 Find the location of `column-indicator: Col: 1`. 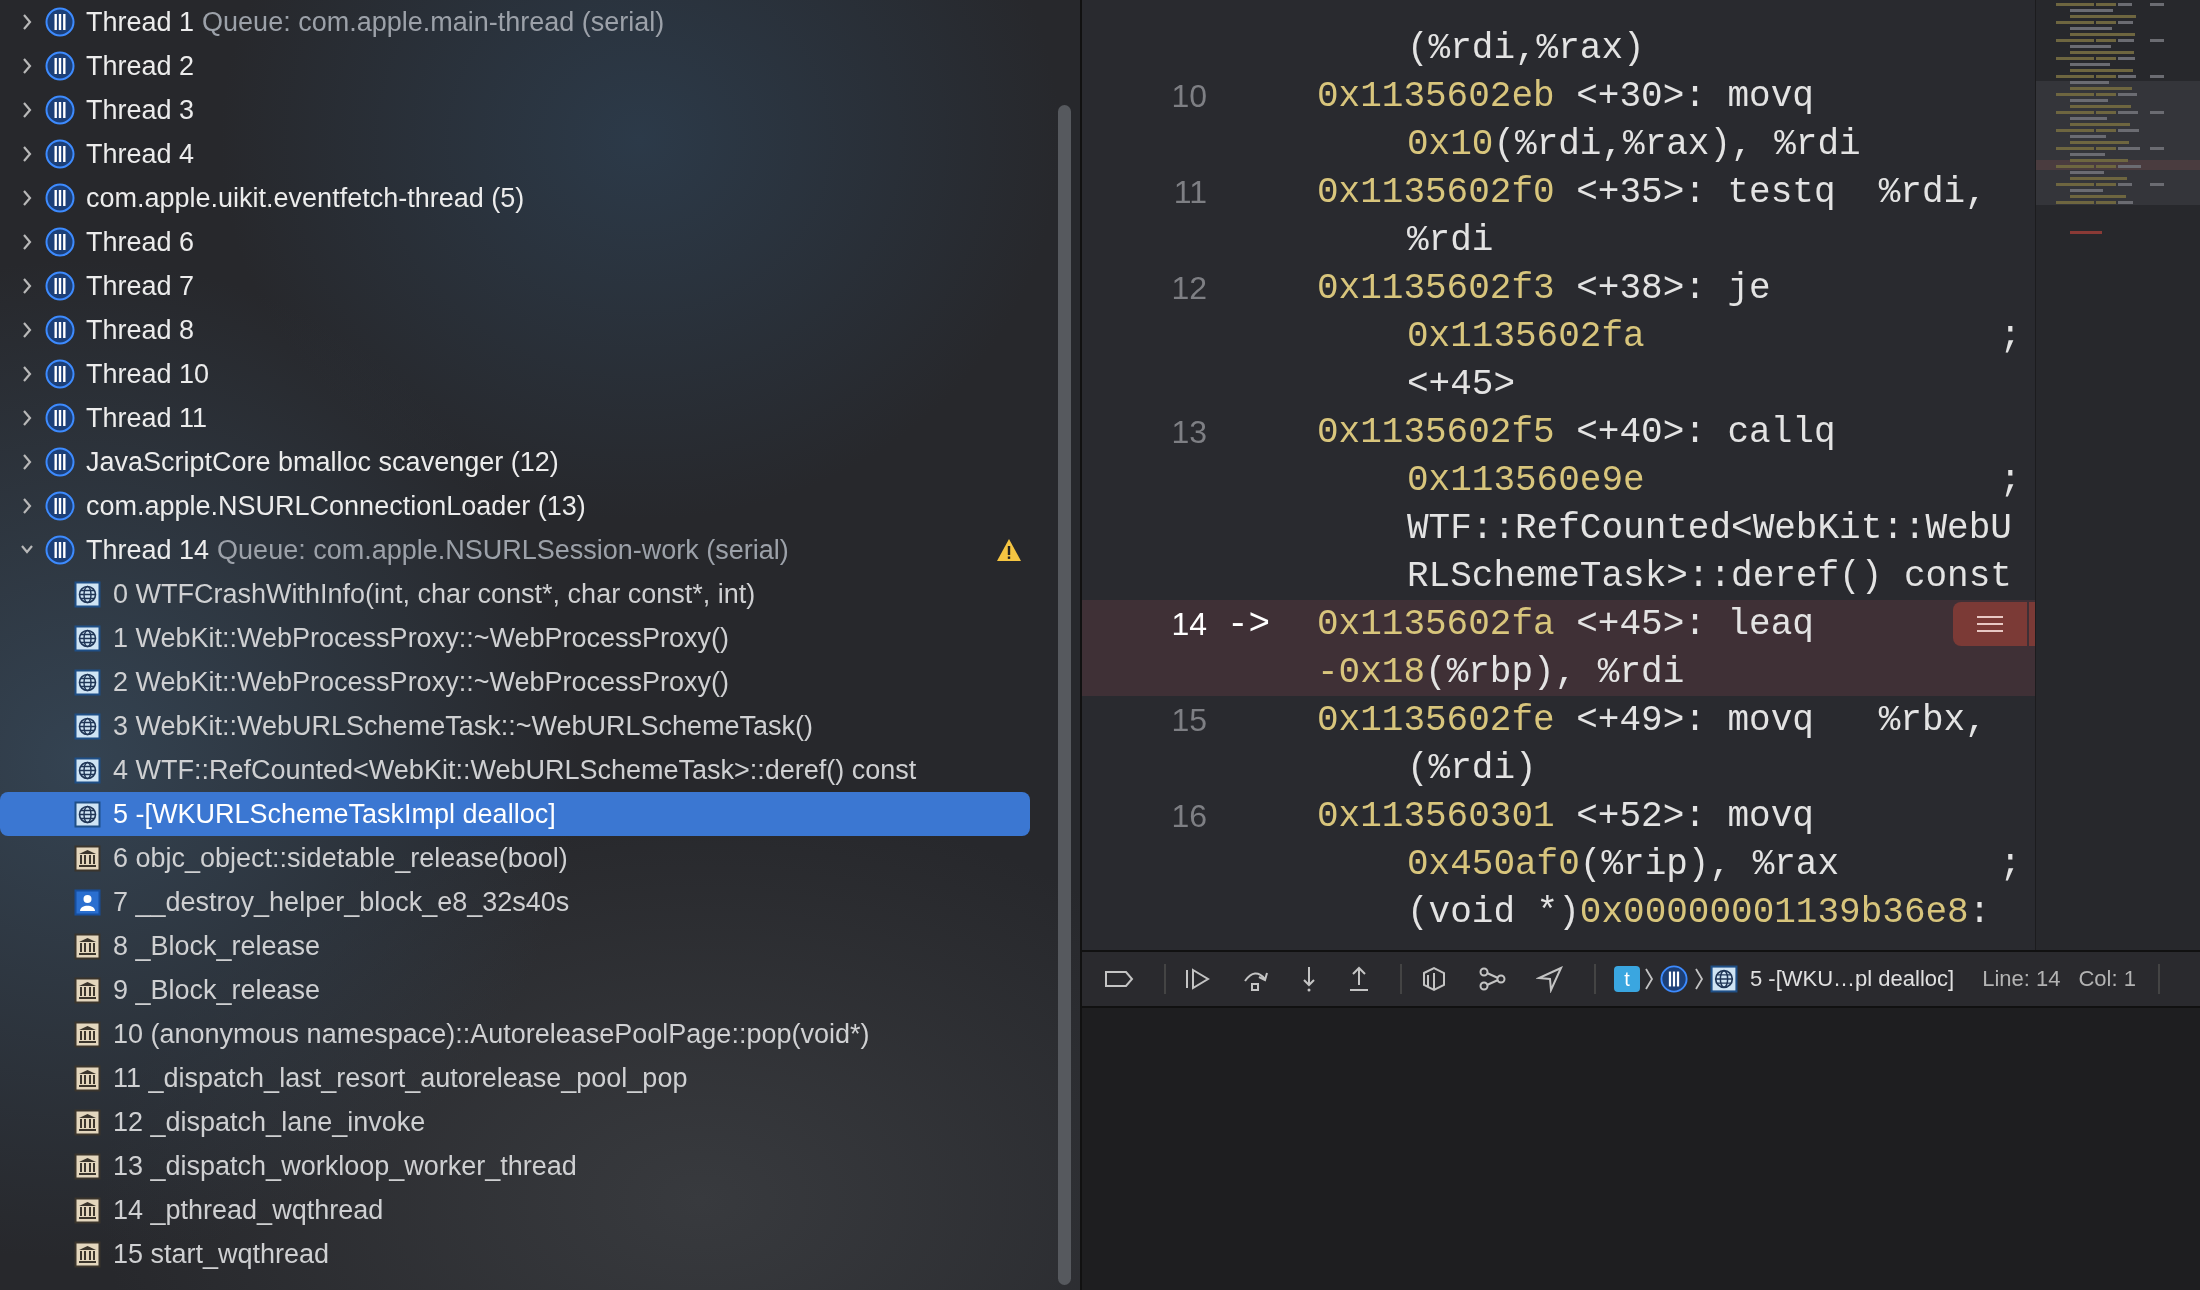

column-indicator: Col: 1 is located at coordinates (2107, 979).